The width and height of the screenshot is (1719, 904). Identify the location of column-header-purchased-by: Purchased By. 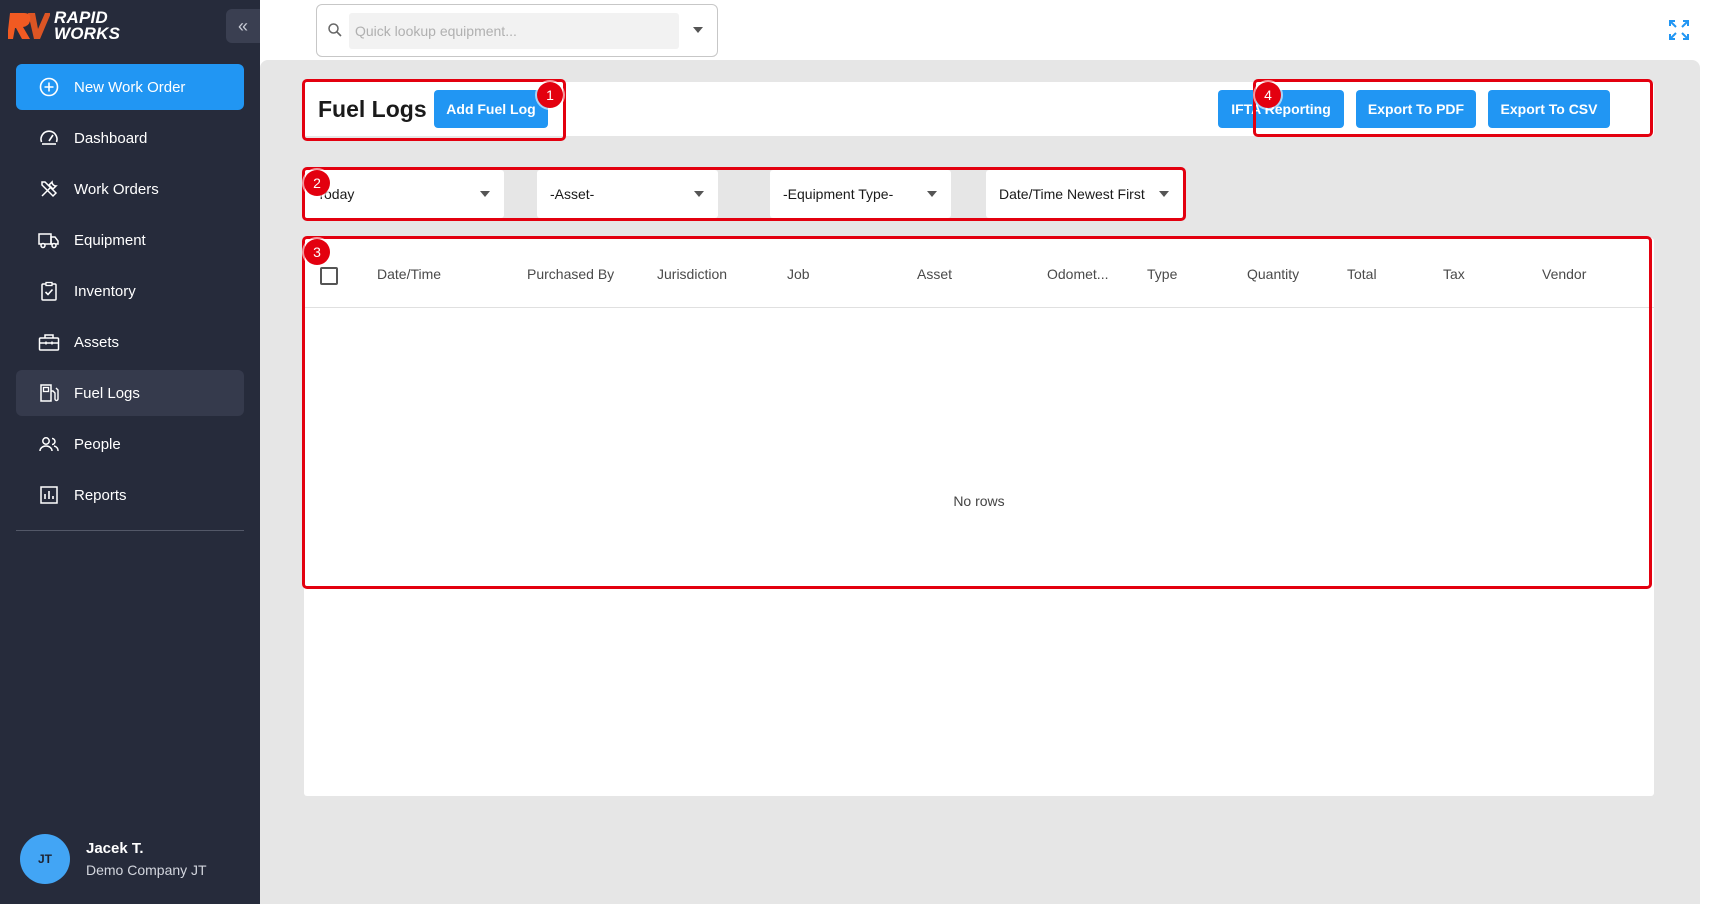
(570, 274).